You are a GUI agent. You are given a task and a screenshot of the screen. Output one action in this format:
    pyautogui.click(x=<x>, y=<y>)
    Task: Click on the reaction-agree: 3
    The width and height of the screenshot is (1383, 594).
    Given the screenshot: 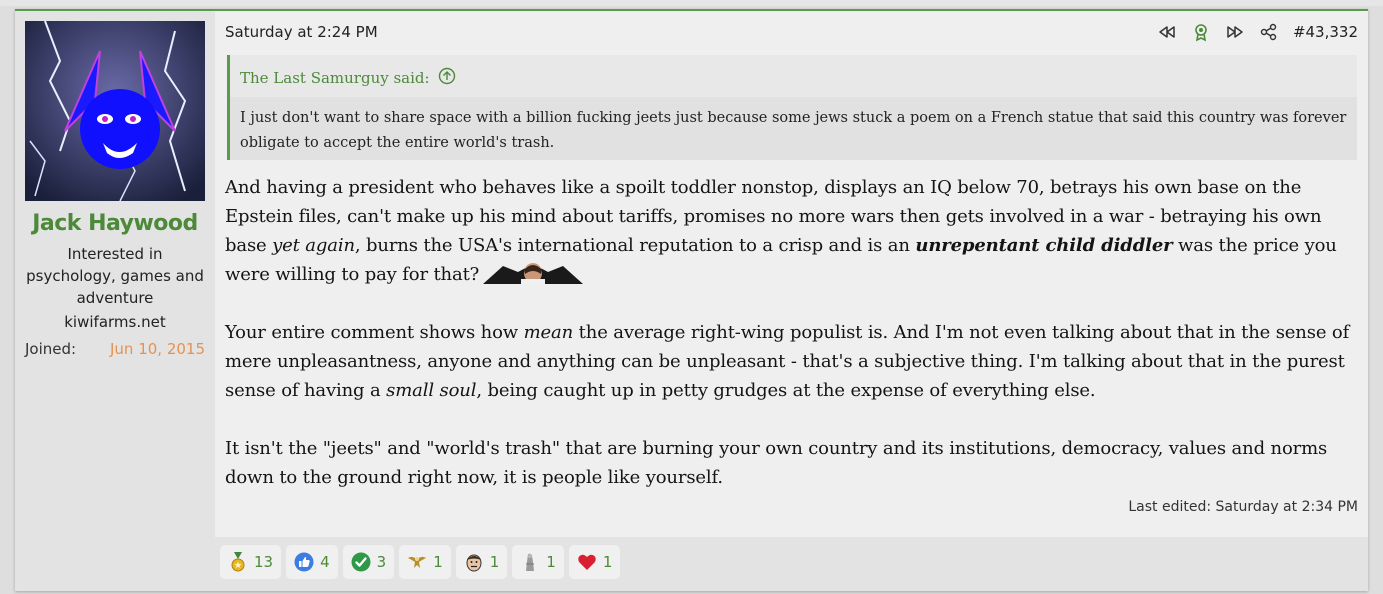 What is the action you would take?
    pyautogui.click(x=368, y=562)
    